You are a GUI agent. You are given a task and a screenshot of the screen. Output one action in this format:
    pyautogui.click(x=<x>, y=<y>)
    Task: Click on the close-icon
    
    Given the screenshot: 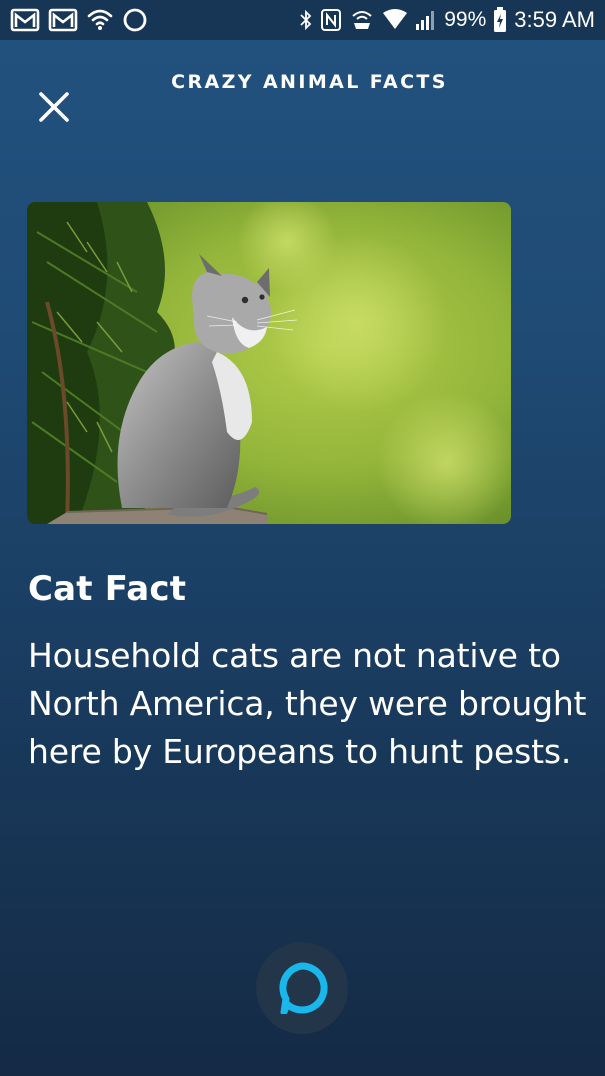 What is the action you would take?
    pyautogui.click(x=54, y=107)
    